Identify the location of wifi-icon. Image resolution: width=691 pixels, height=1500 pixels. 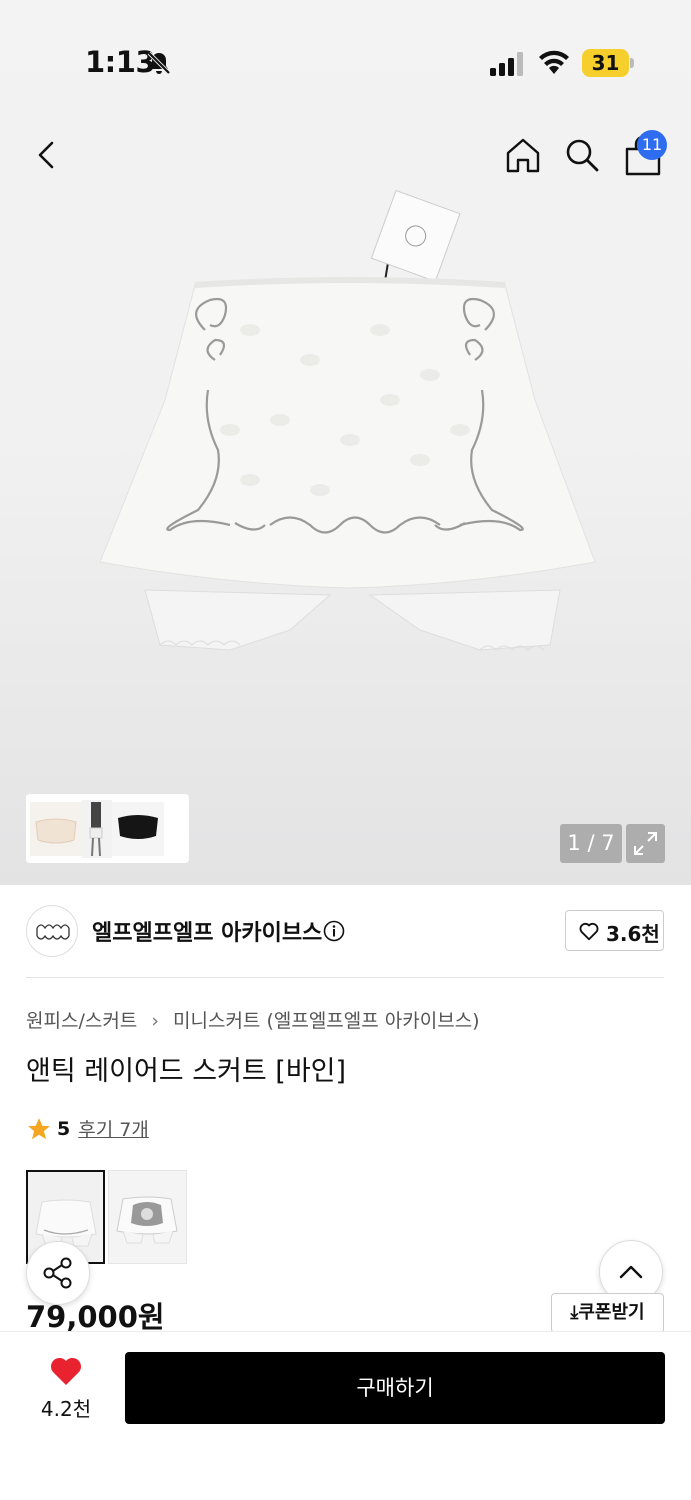
(554, 62).